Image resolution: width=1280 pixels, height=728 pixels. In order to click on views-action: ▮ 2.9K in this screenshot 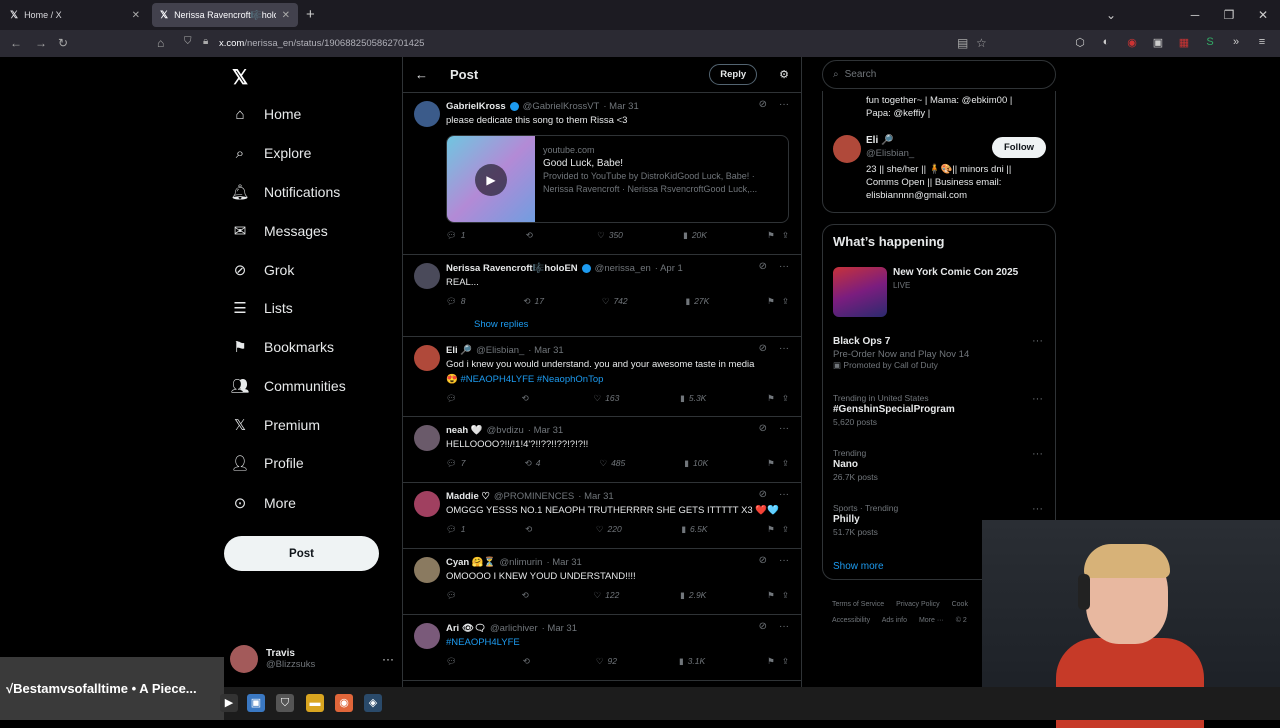, I will do `click(693, 595)`.